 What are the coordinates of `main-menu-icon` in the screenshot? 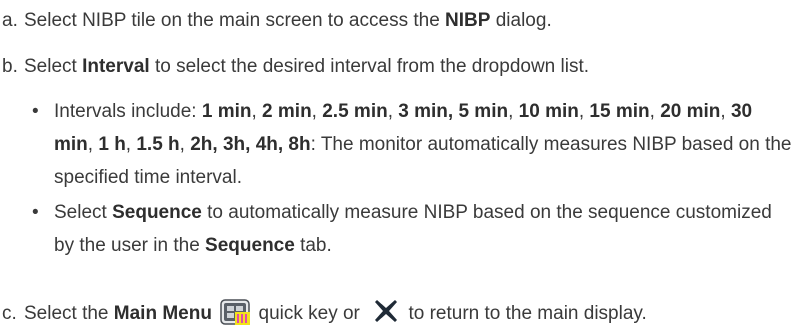 It's located at (235, 312).